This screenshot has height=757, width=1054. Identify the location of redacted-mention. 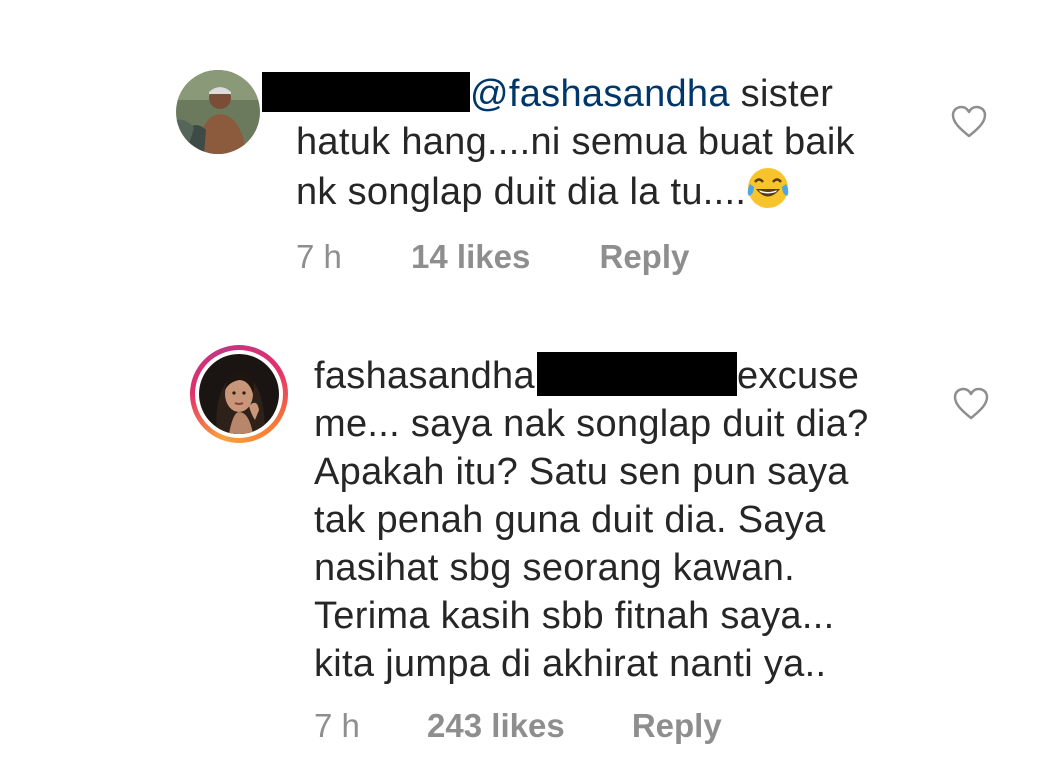
(636, 374).